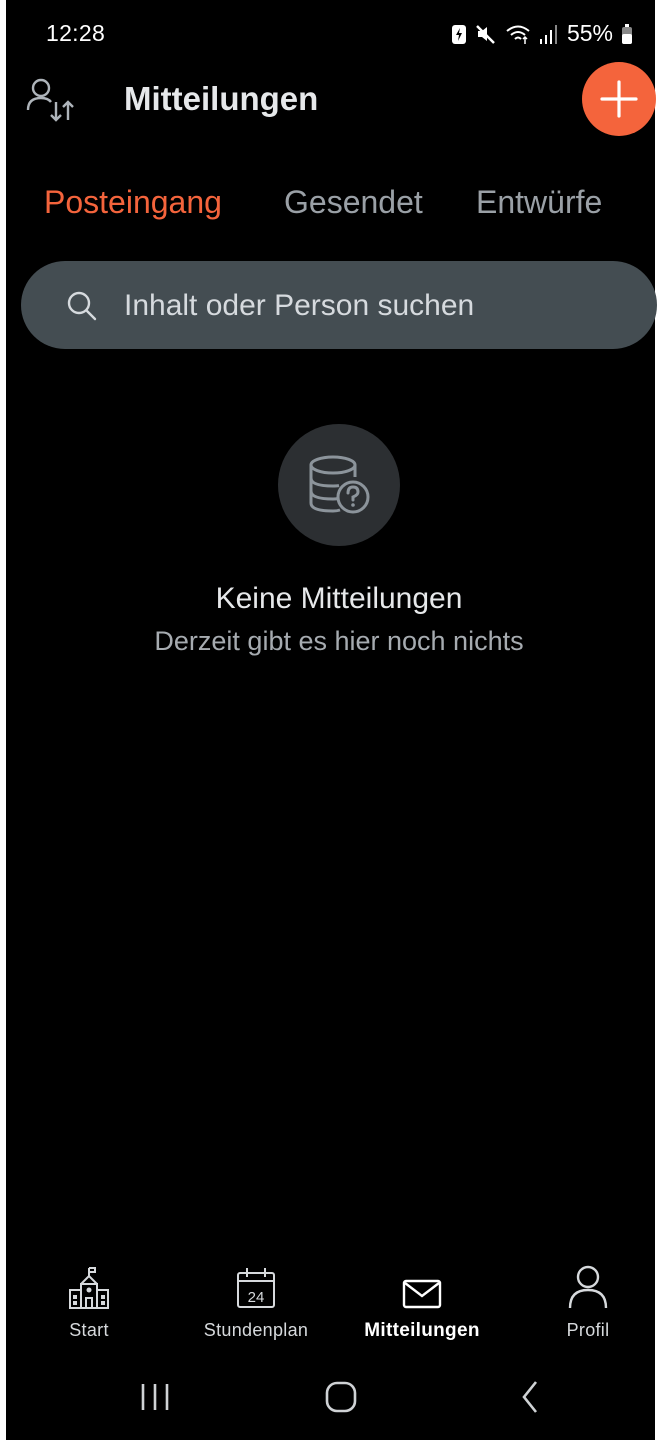 This screenshot has width=661, height=1440. Describe the element at coordinates (518, 34) in the screenshot. I see `wifi-icon` at that location.